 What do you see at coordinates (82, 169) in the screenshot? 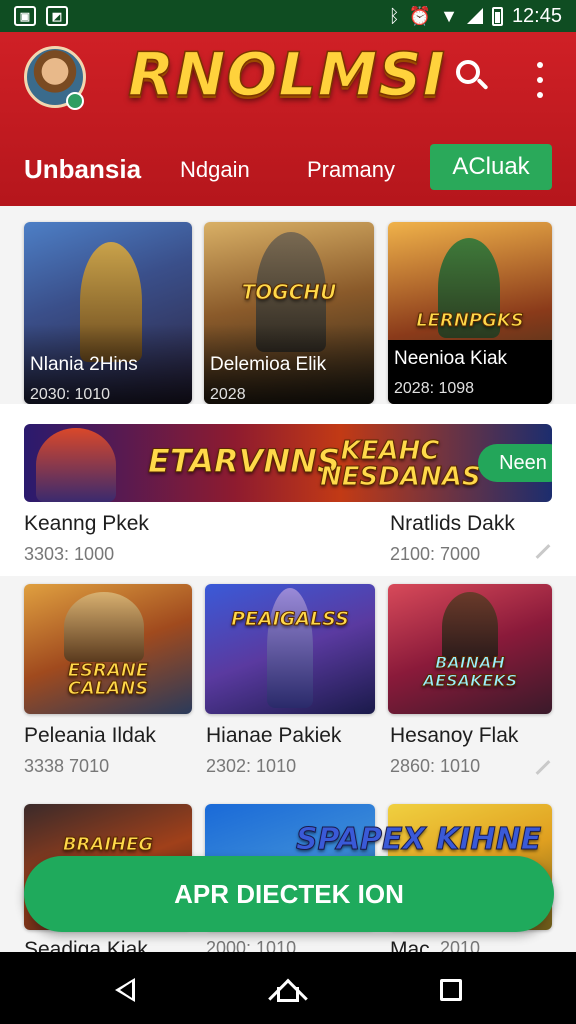
I see `tab-unbansia: Unbansia` at bounding box center [82, 169].